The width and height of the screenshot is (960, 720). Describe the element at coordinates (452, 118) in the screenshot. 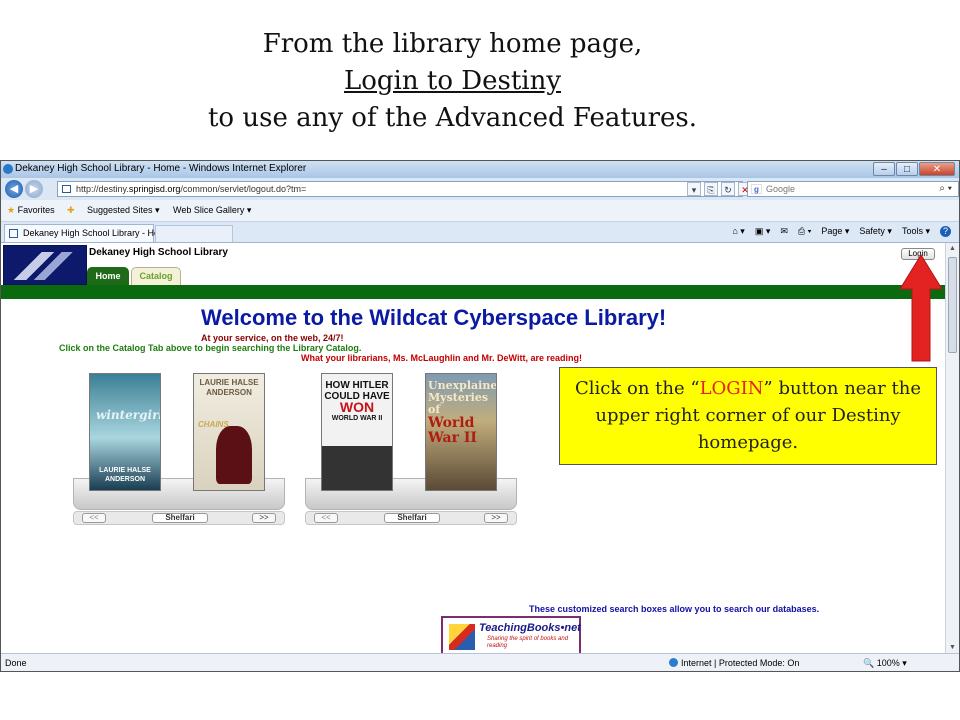

I see `heading-line-3: to use any of the Advanced Features.` at that location.